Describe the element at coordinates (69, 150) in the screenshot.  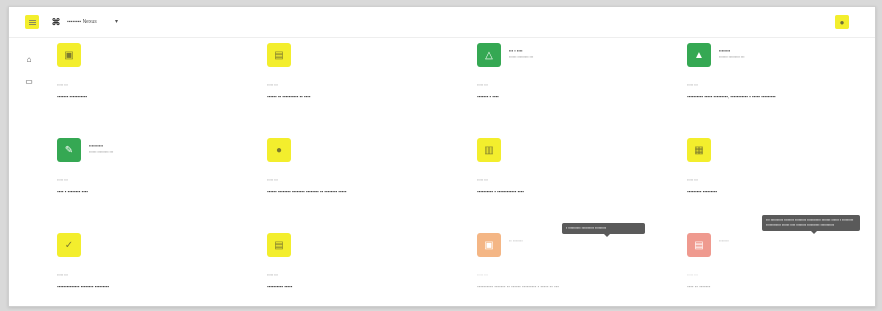
I see `edit-icon: ✎` at that location.